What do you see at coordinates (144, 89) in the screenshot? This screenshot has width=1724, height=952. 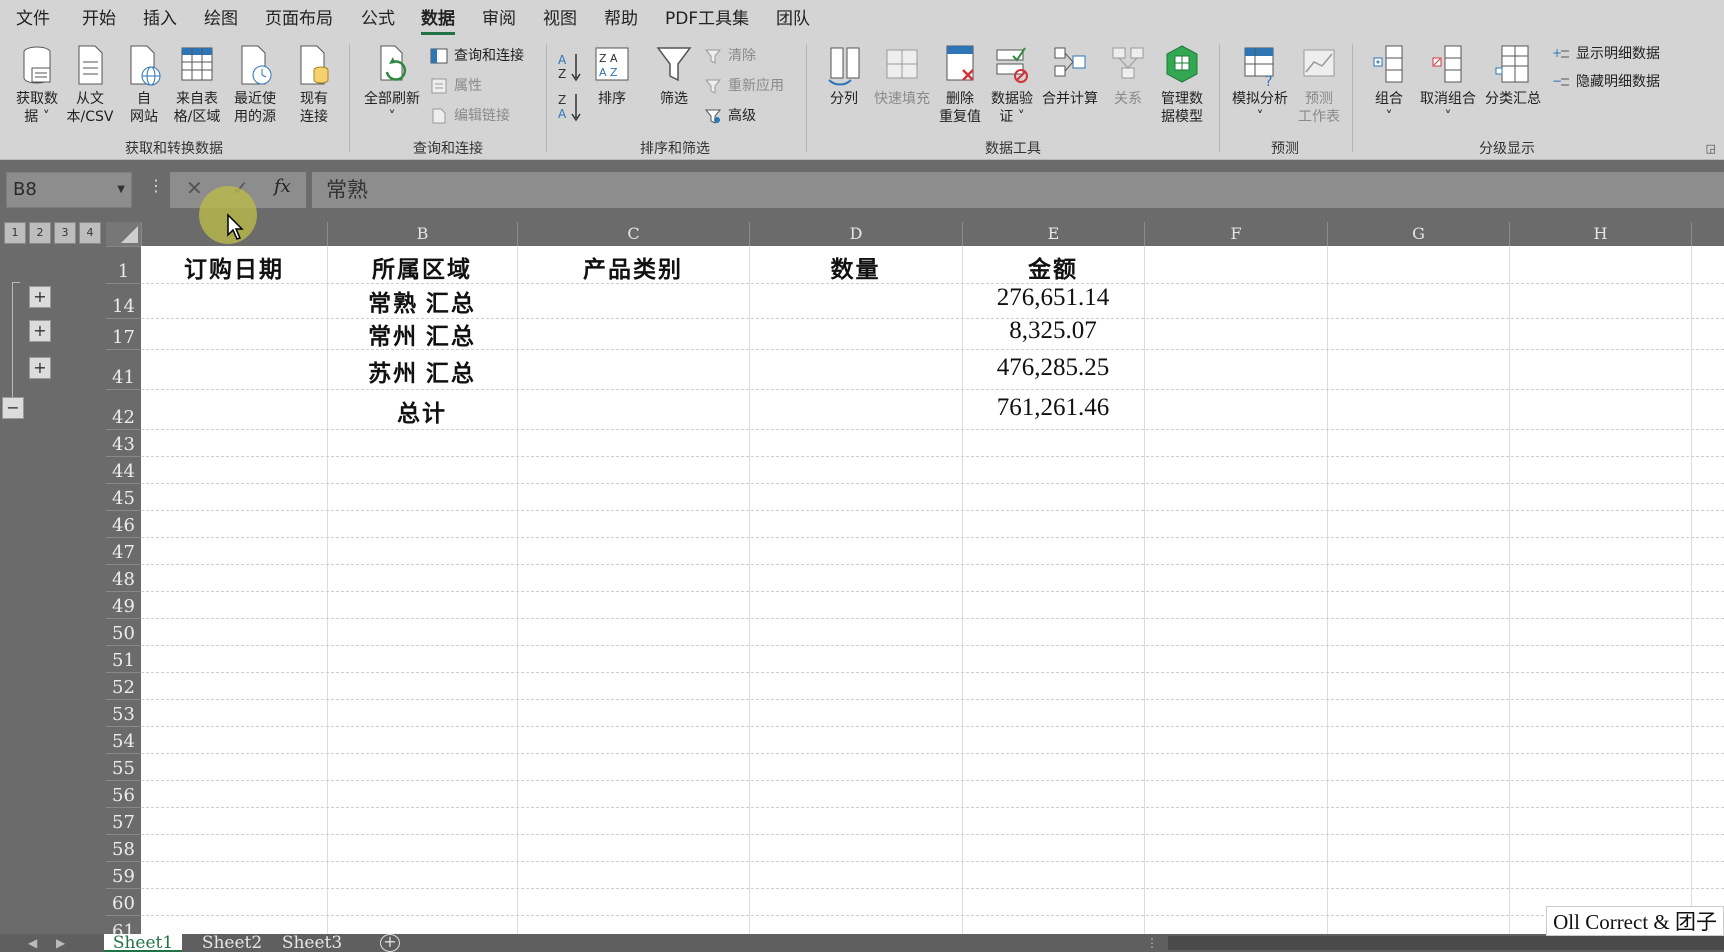 I see `from-web-button: 自 网站` at bounding box center [144, 89].